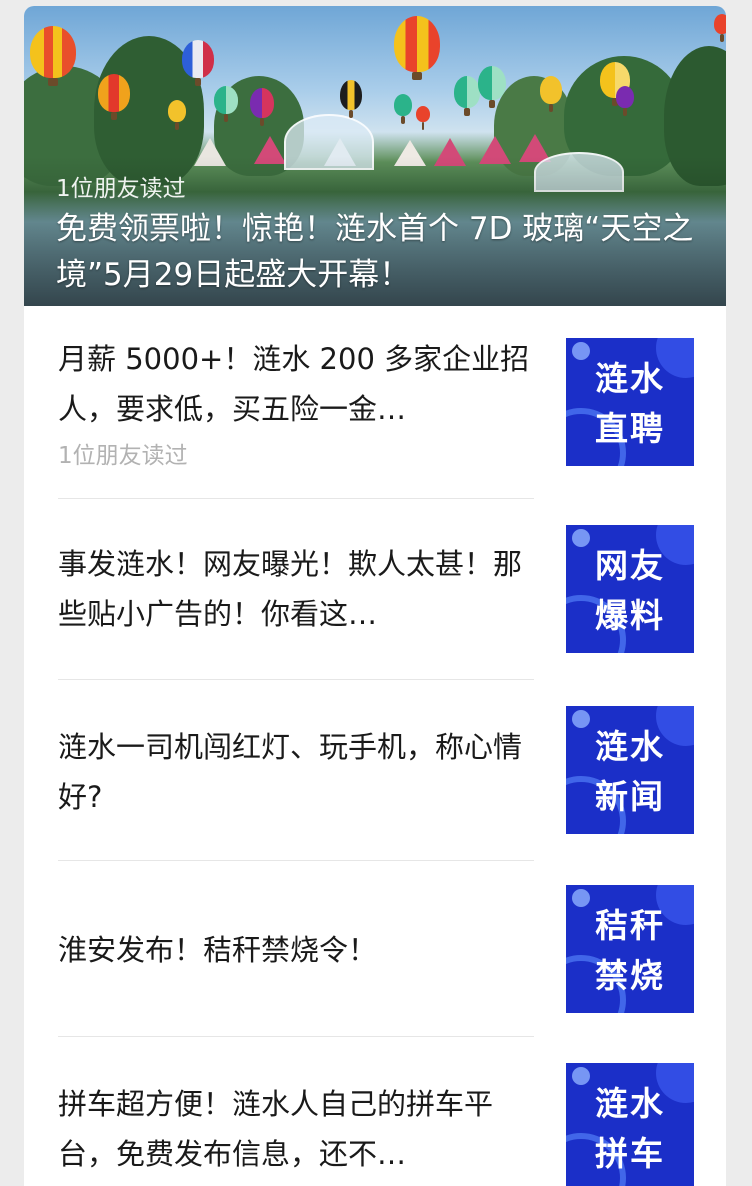  What do you see at coordinates (630, 589) in the screenshot?
I see `article-thumbnail: 网友 爆料` at bounding box center [630, 589].